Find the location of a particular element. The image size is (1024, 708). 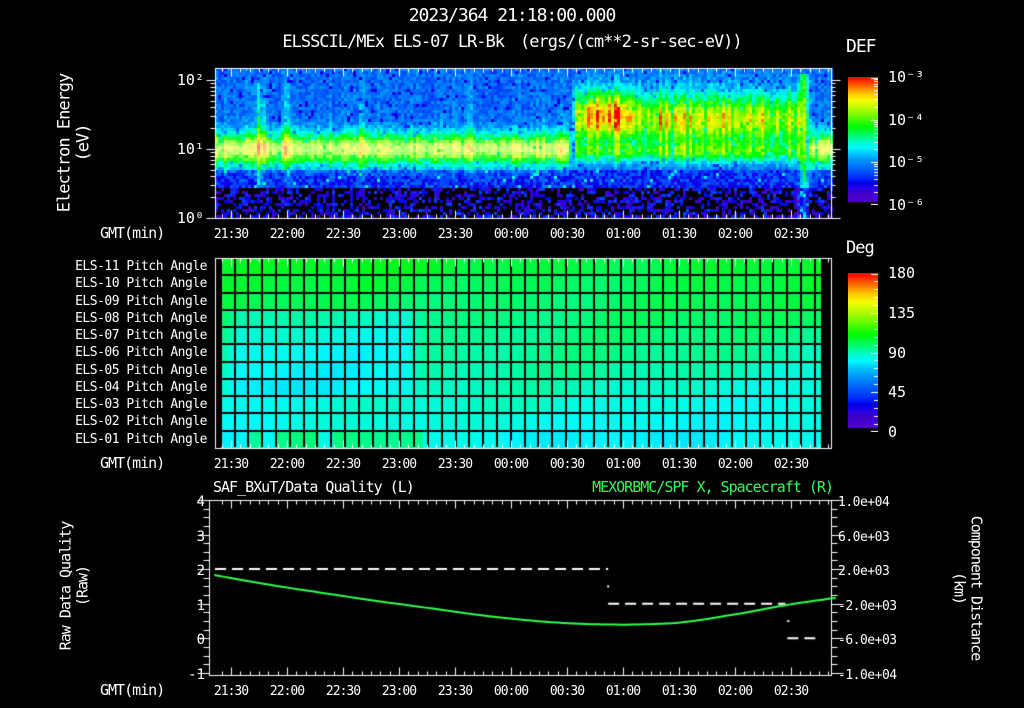

spectrogram-y-axis-label-text: Electron Energy is located at coordinates (64, 143).